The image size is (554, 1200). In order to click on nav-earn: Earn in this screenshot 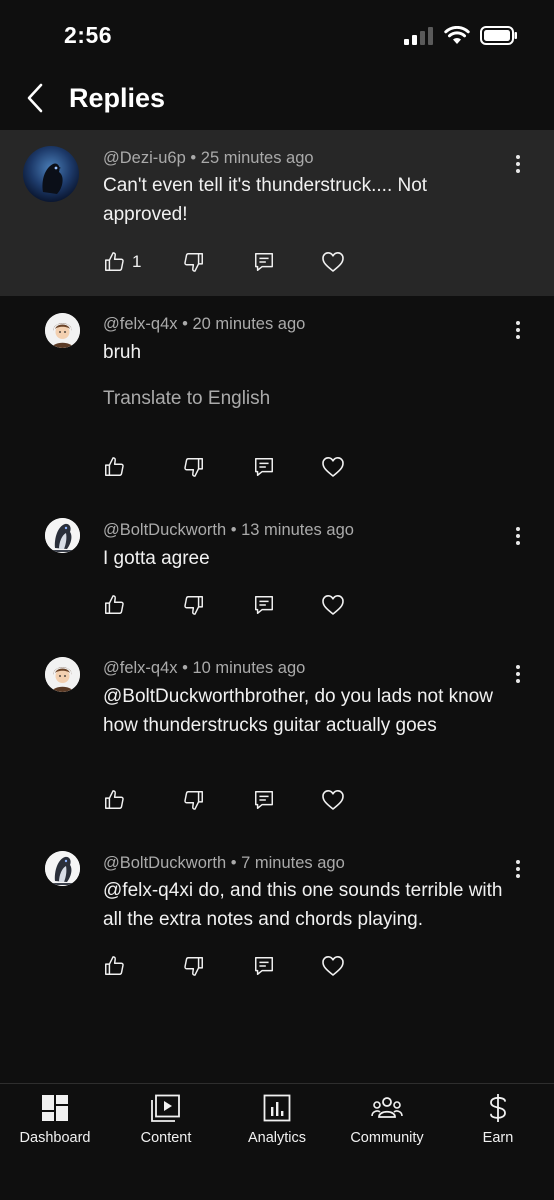, I will do `click(498, 1123)`.